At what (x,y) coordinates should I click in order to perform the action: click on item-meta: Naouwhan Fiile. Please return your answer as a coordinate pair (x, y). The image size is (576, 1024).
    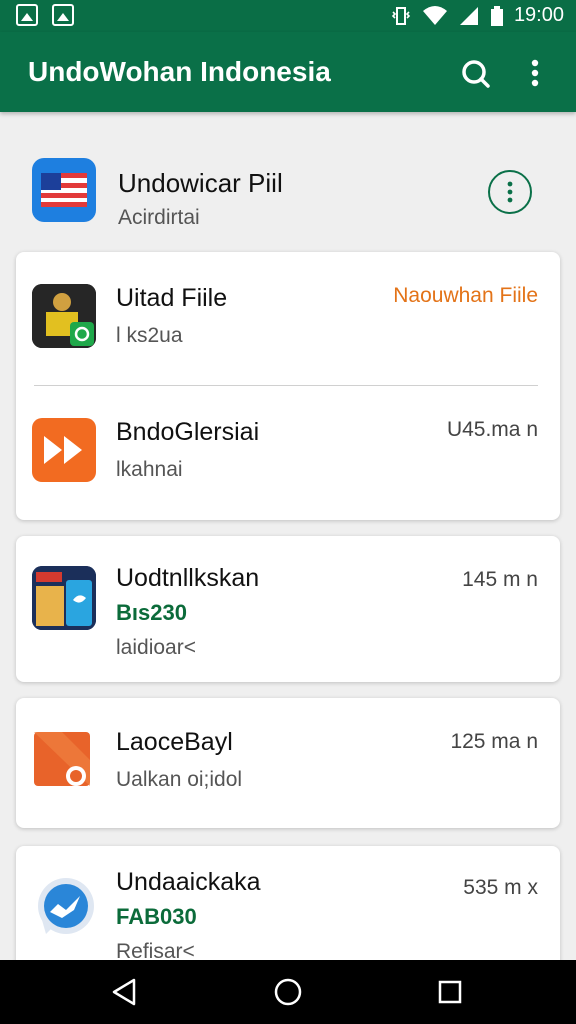
    Looking at the image, I should click on (465, 295).